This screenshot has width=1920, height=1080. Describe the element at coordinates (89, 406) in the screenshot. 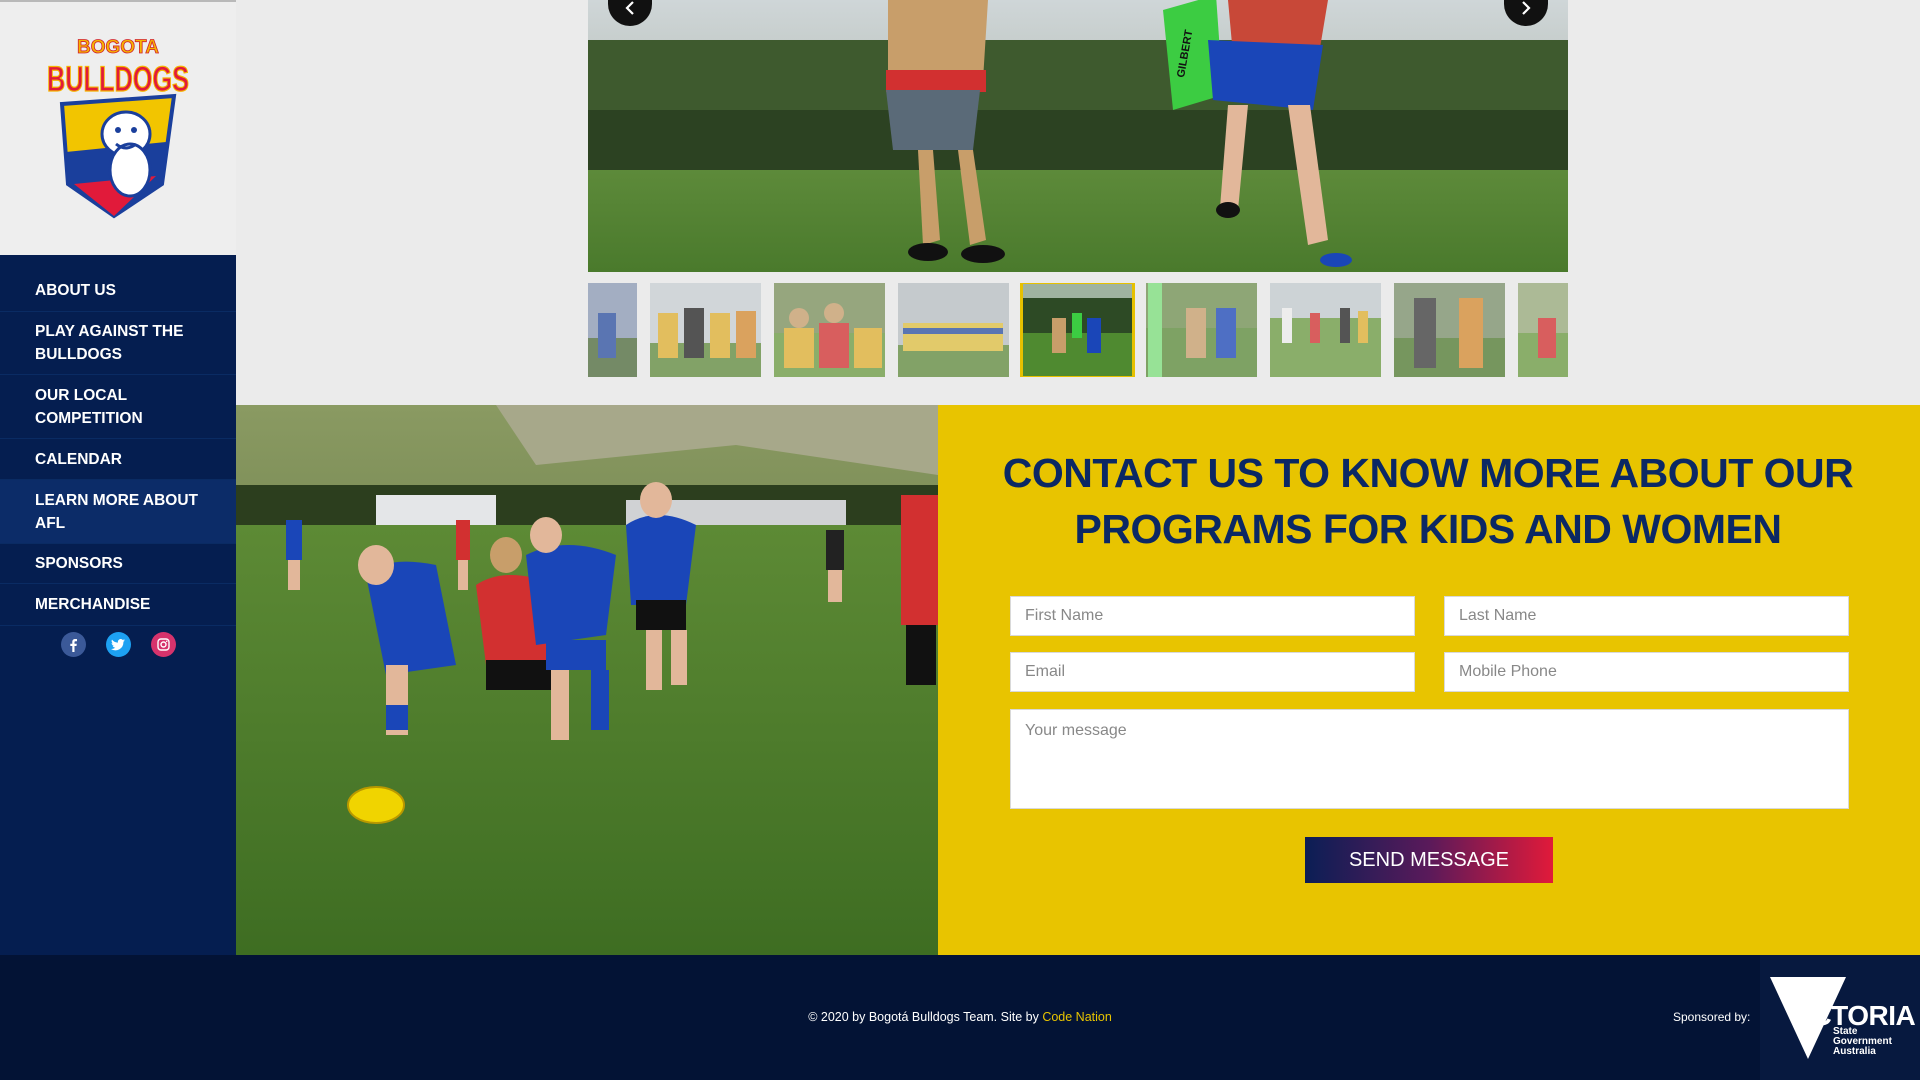

I see `nav-item-label: OUR LOCAL COMPETITION` at that location.